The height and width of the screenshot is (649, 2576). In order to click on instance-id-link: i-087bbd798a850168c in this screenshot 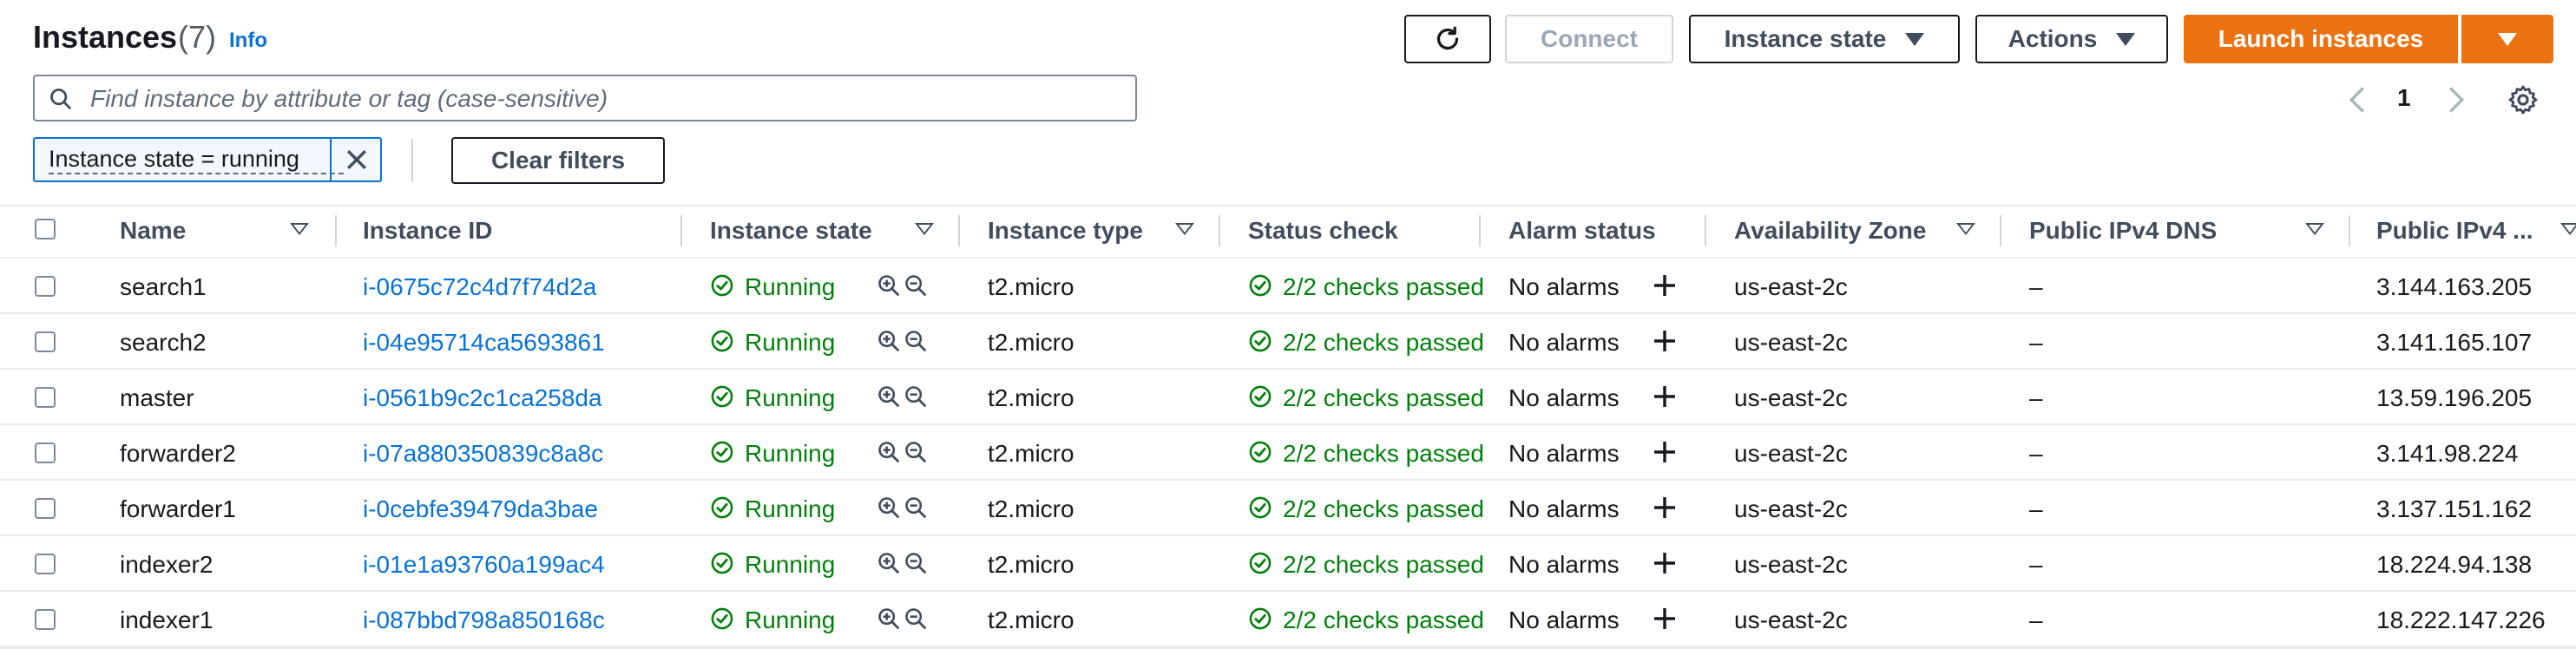, I will do `click(484, 620)`.